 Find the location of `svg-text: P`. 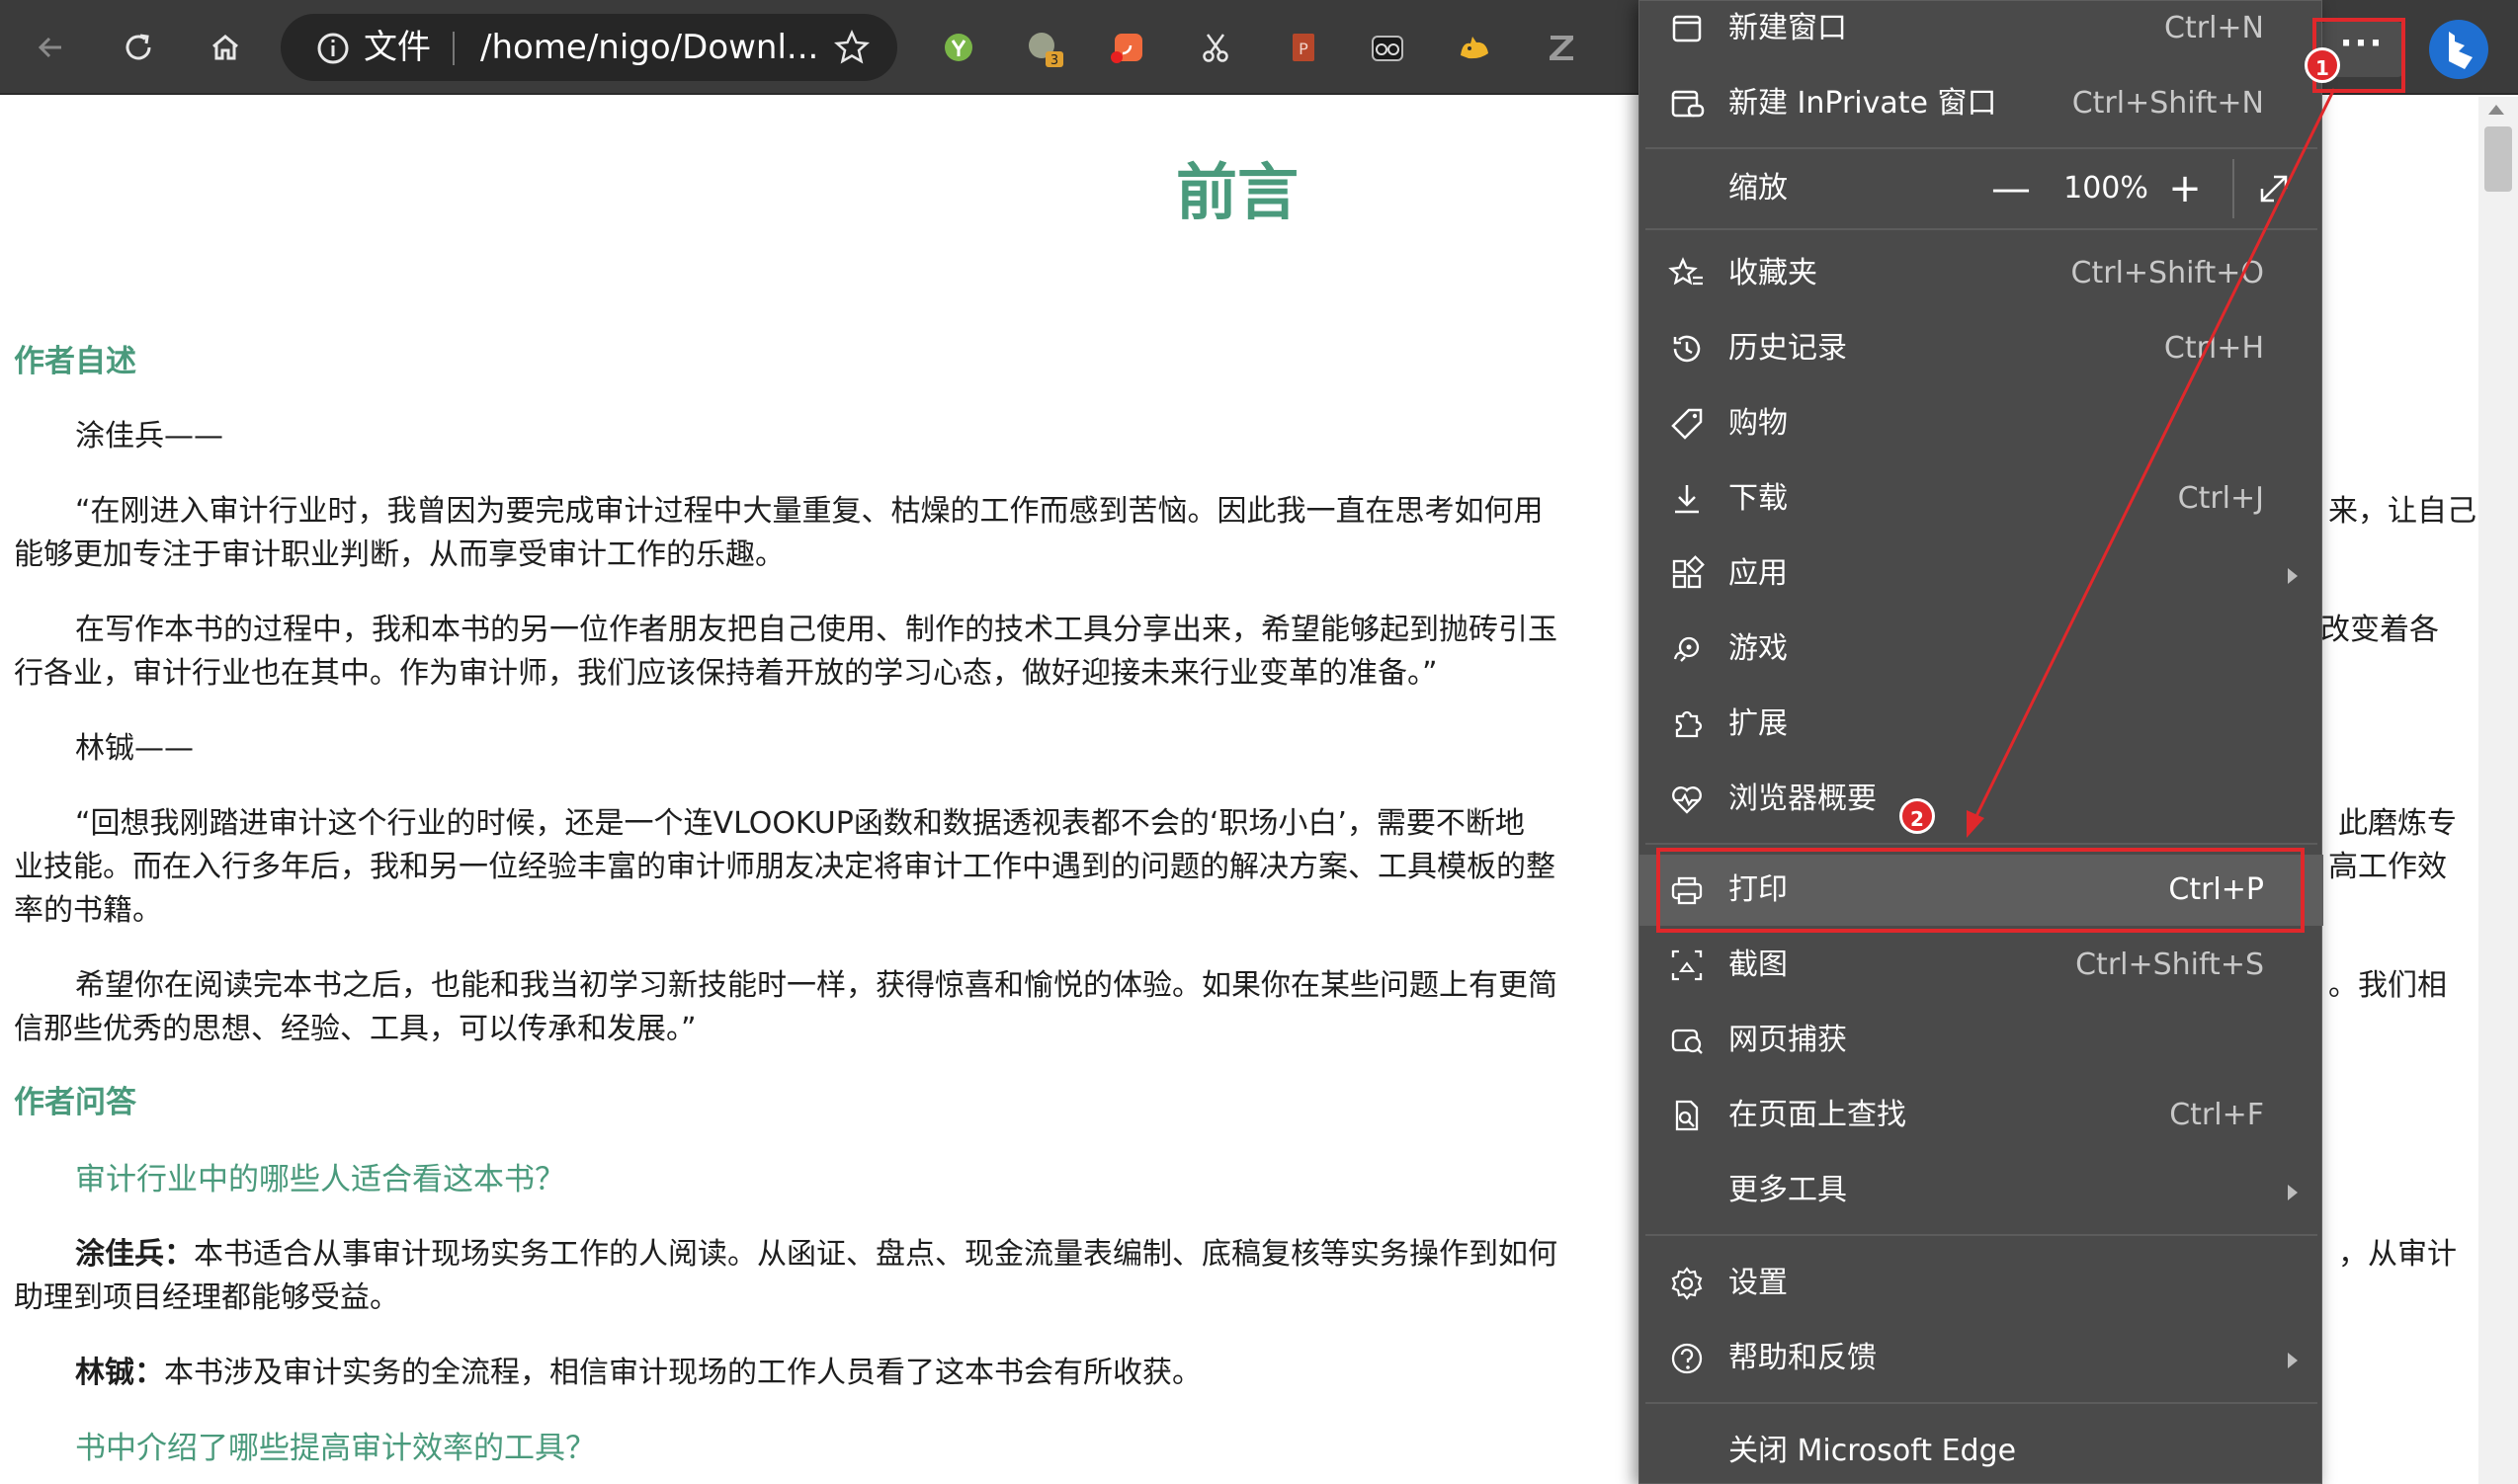

svg-text: P is located at coordinates (1303, 49).